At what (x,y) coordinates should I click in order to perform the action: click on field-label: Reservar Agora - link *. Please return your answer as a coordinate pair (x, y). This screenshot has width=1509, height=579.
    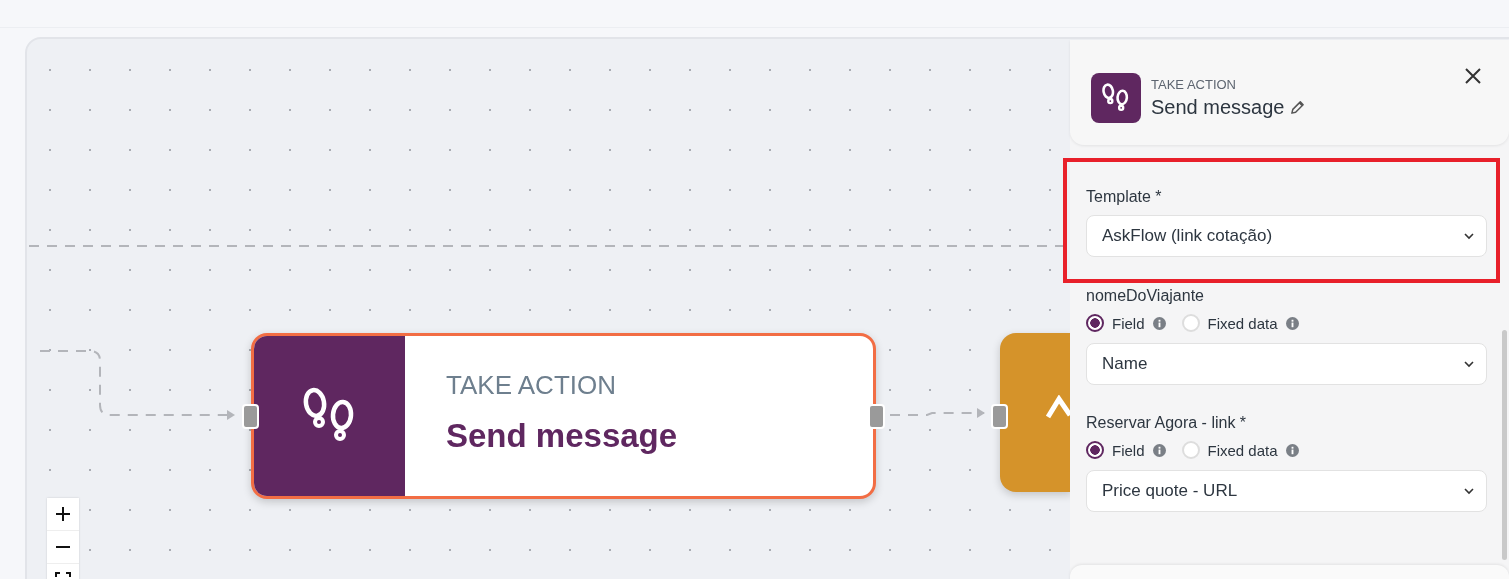
    Looking at the image, I should click on (1167, 423).